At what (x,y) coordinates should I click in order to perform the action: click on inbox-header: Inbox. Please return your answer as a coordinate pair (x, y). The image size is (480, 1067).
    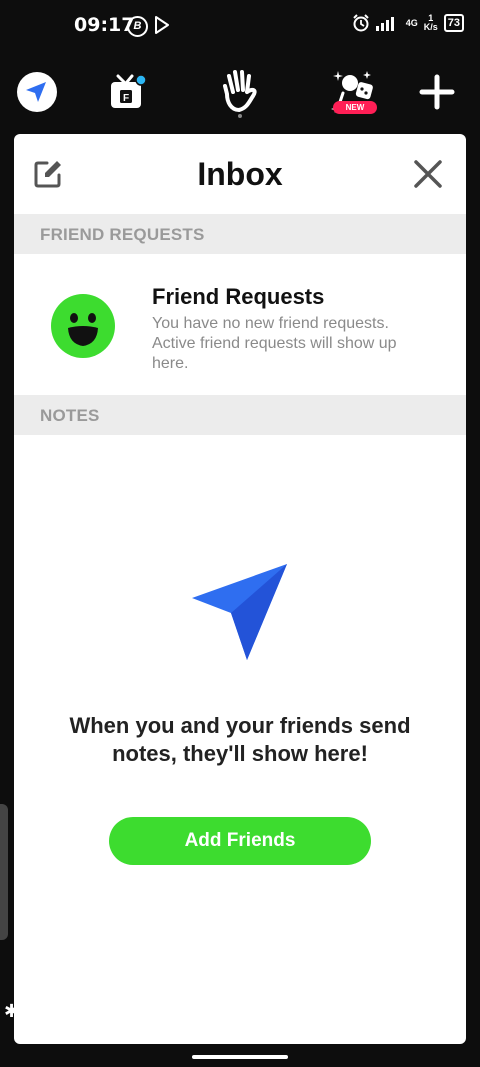
    Looking at the image, I should click on (240, 174).